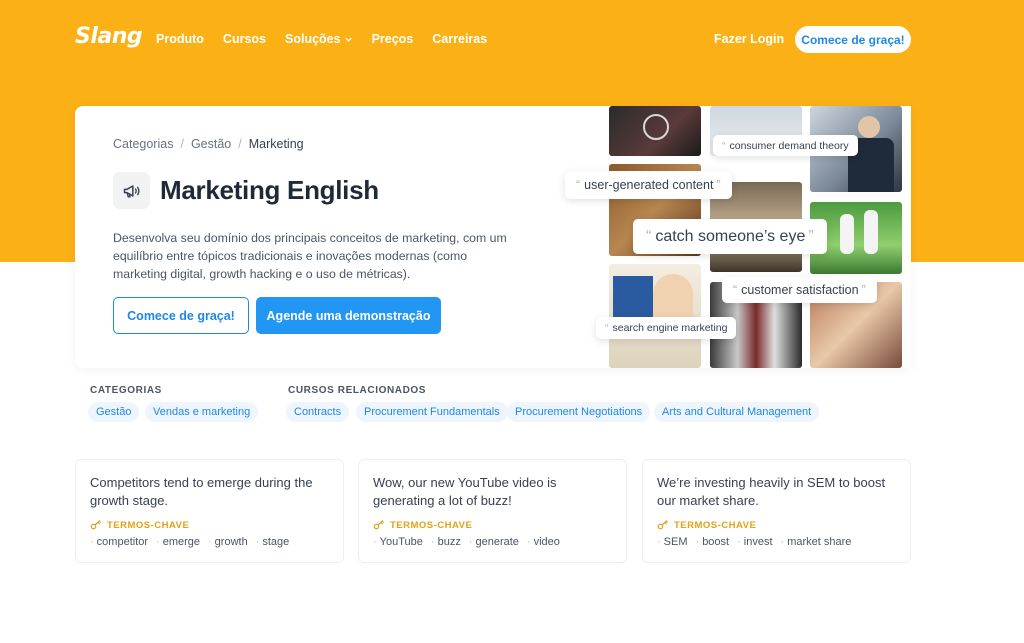  I want to click on page-title: Marketing English, so click(269, 190).